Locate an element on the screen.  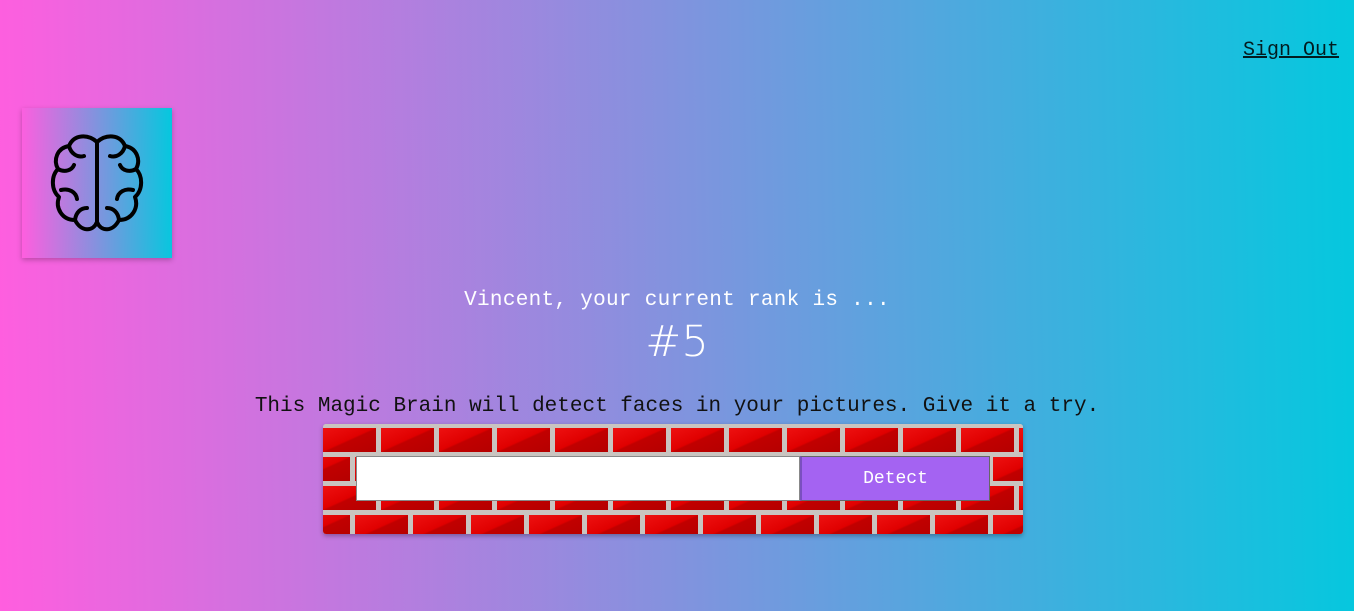
detect-button: Detect is located at coordinates (895, 478).